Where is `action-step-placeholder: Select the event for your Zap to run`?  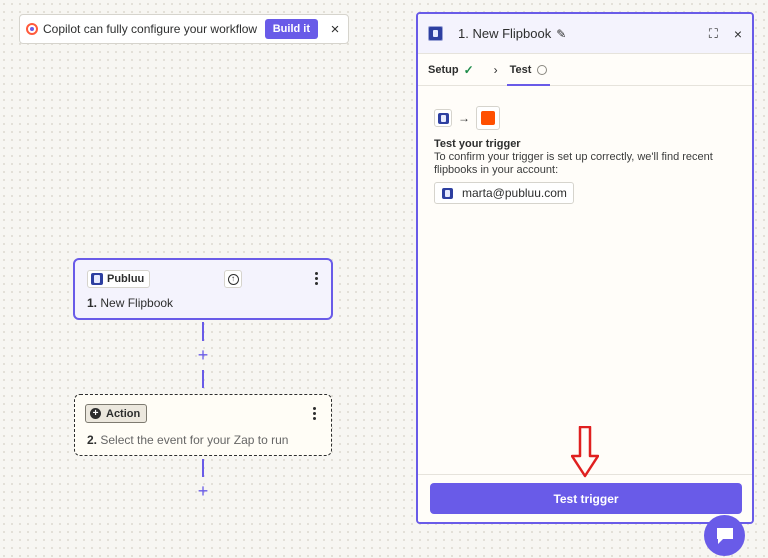 action-step-placeholder: Select the event for your Zap to run is located at coordinates (194, 440).